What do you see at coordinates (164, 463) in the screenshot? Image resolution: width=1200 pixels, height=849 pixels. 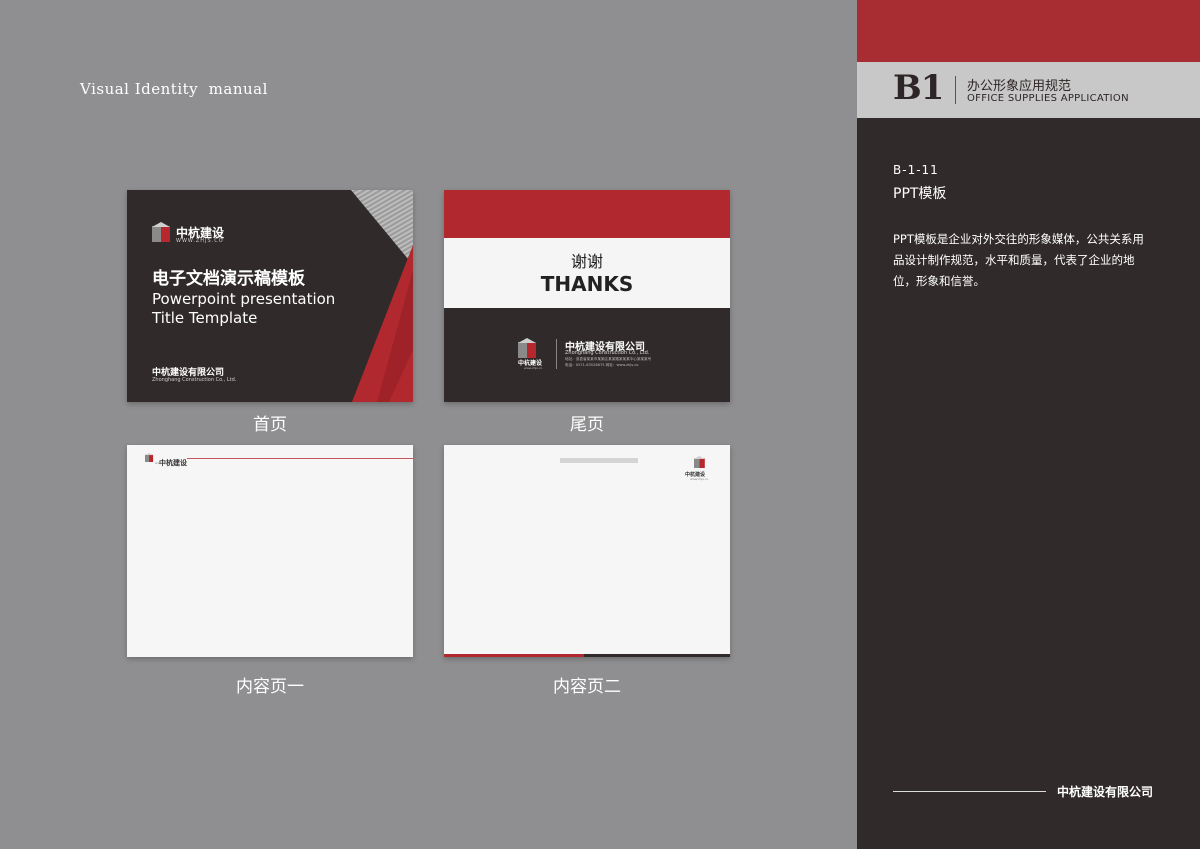 I see `content1-logo-url: www.zhjs.co` at bounding box center [164, 463].